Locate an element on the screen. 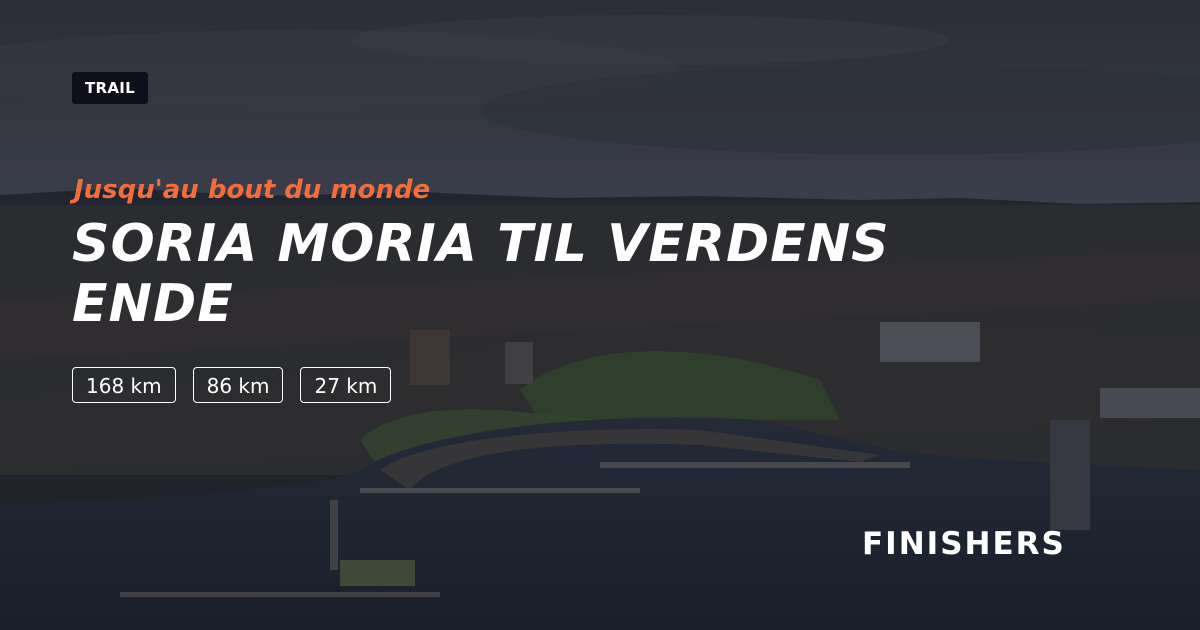 The image size is (1200, 630). event-tagline: Jusqu'au bout du monde is located at coordinates (252, 190).